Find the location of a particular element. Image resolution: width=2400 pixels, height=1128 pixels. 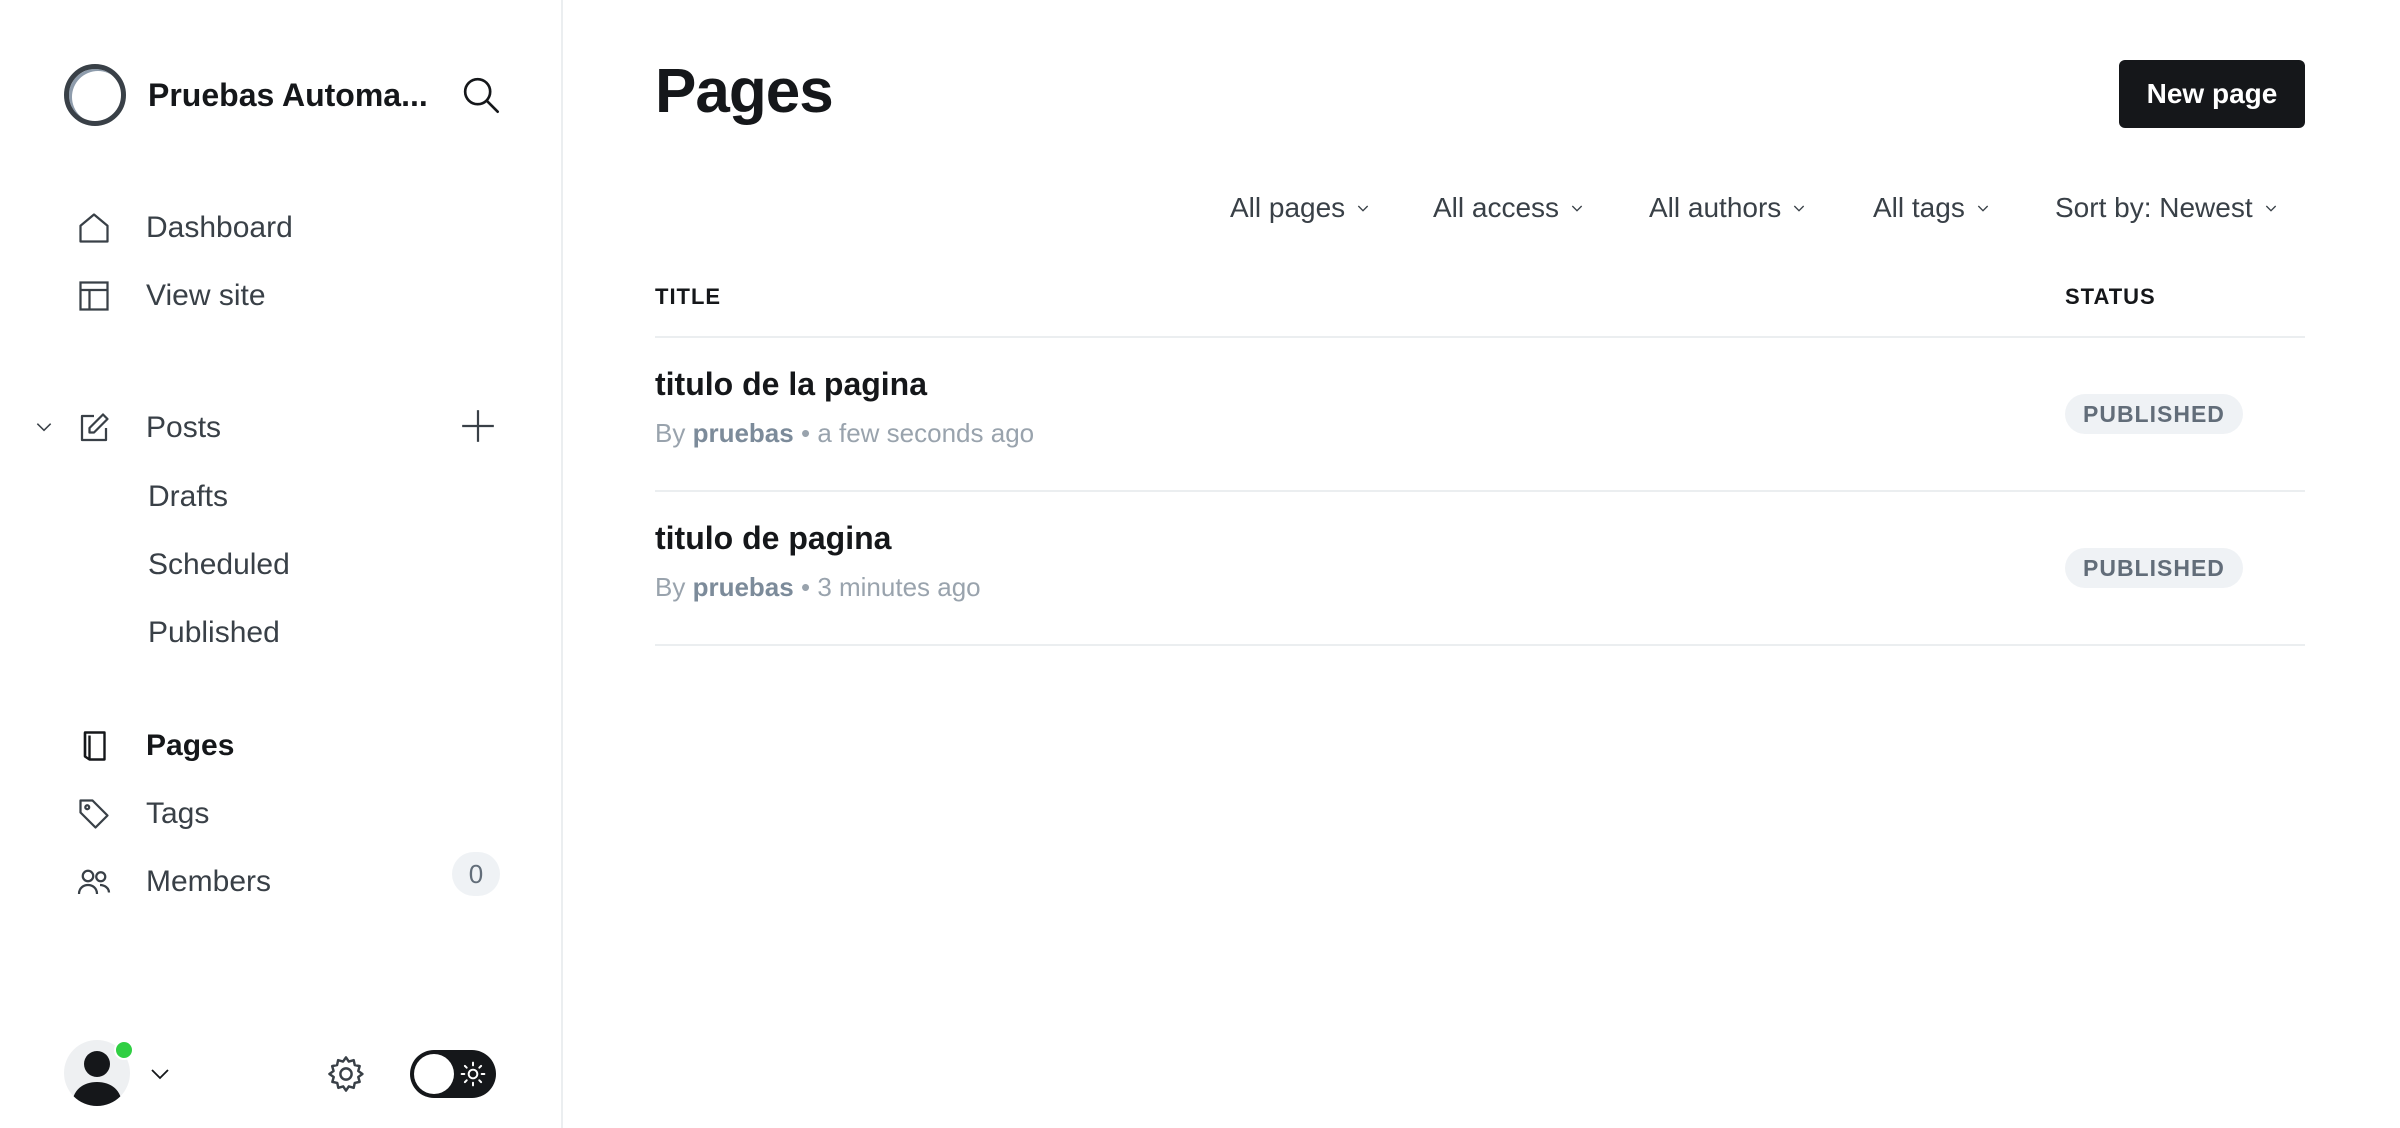

sort-dropdown: Sort by: Newest is located at coordinates (2167, 208).